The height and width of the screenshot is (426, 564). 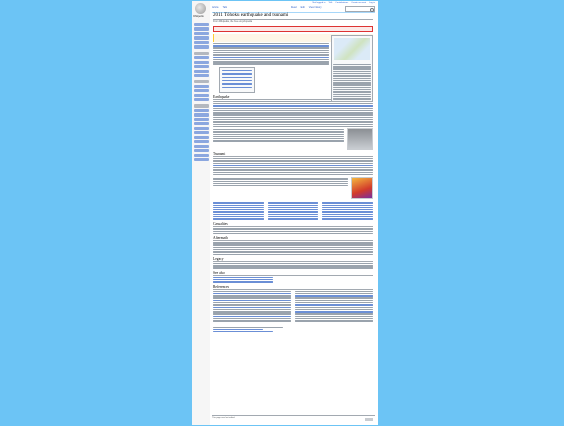 I want to click on section-with-image, so click(x=293, y=139).